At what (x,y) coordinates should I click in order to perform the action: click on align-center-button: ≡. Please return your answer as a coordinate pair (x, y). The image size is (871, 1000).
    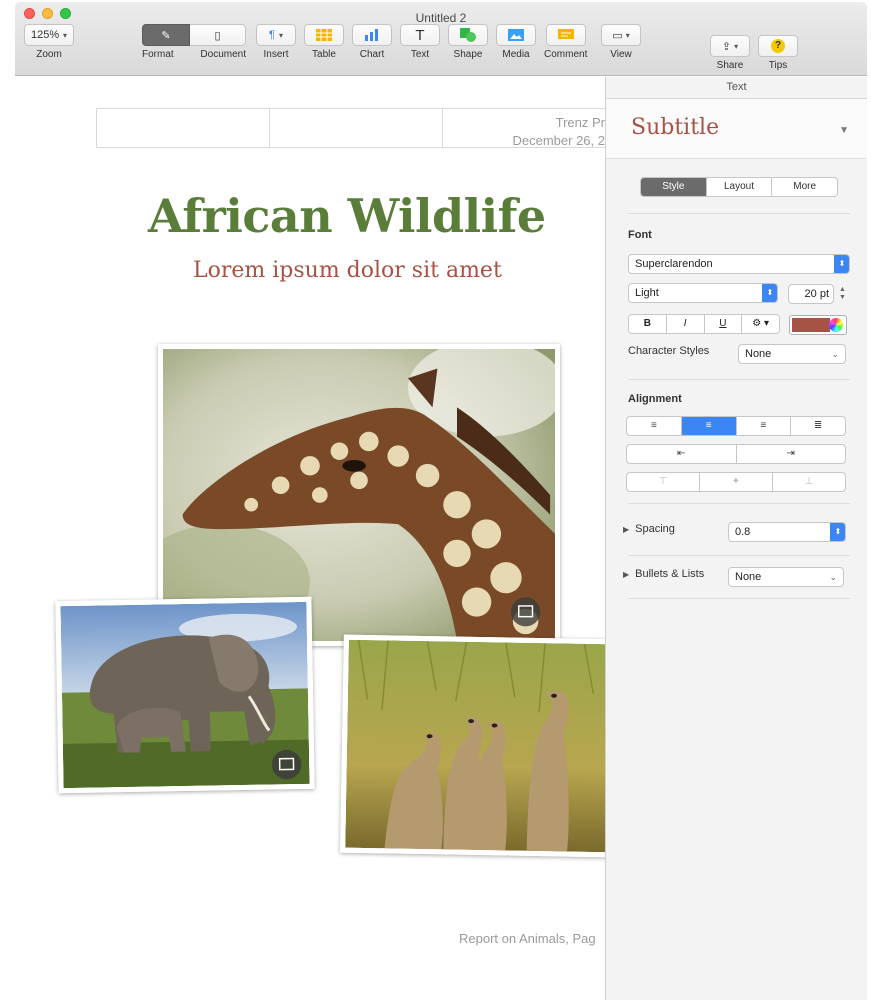
    Looking at the image, I should click on (709, 426).